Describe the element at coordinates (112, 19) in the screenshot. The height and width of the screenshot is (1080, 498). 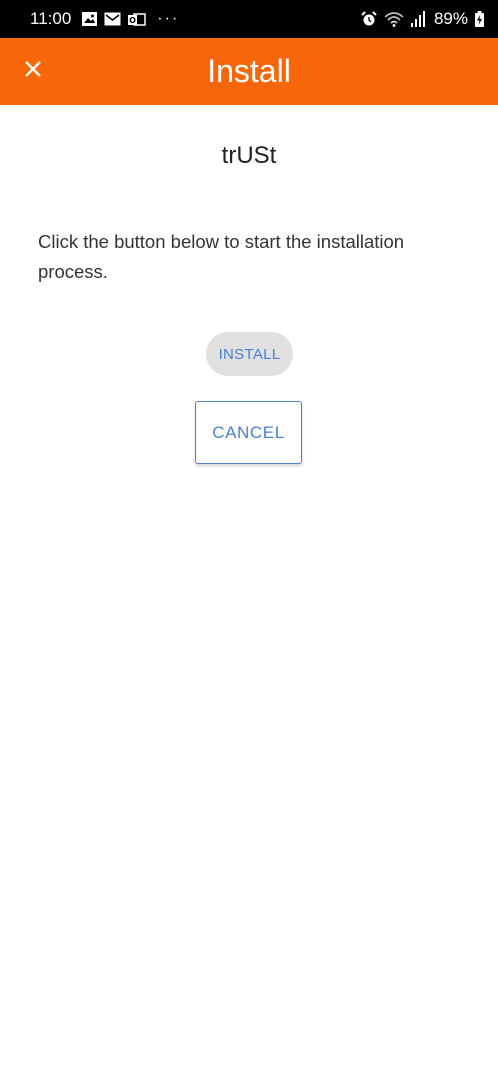
I see `mail-icon` at that location.